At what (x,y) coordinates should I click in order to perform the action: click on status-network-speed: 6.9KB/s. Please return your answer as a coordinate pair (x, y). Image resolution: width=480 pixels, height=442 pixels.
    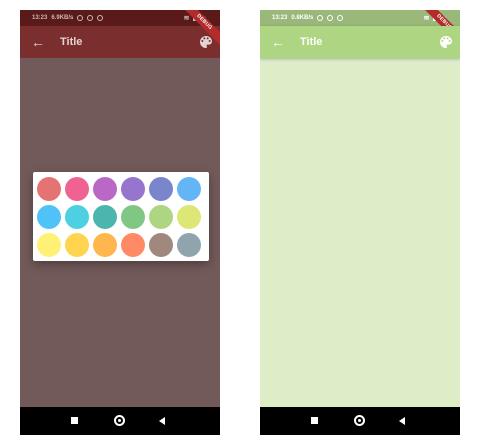
    Looking at the image, I should click on (62, 18).